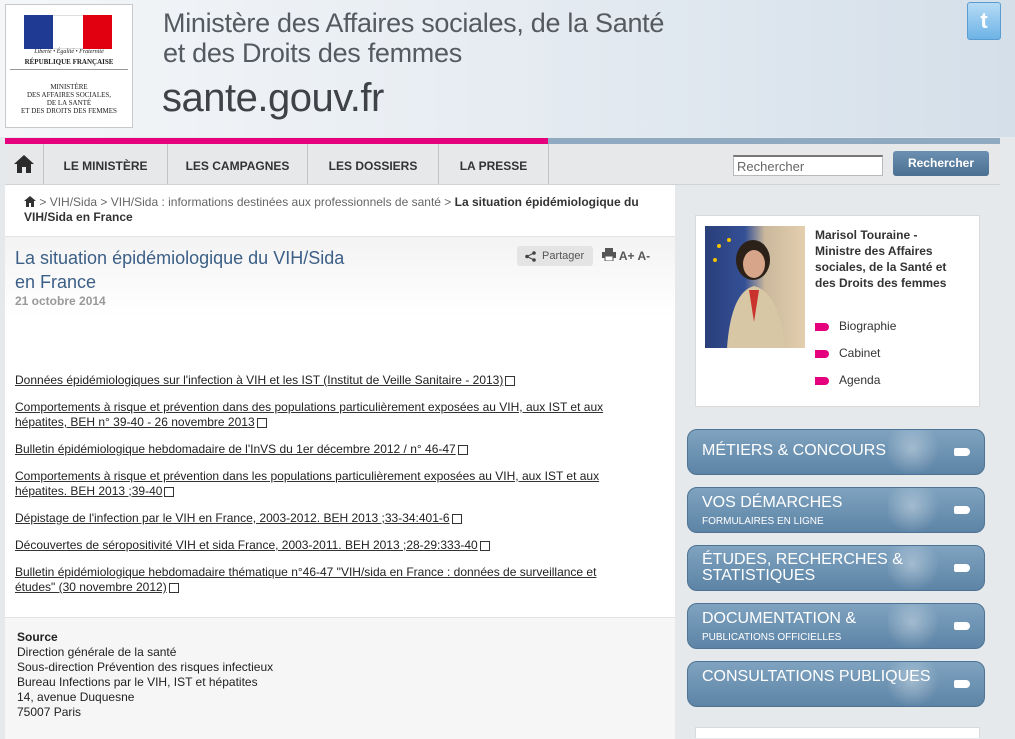  I want to click on search-button: Rechercher, so click(941, 163).